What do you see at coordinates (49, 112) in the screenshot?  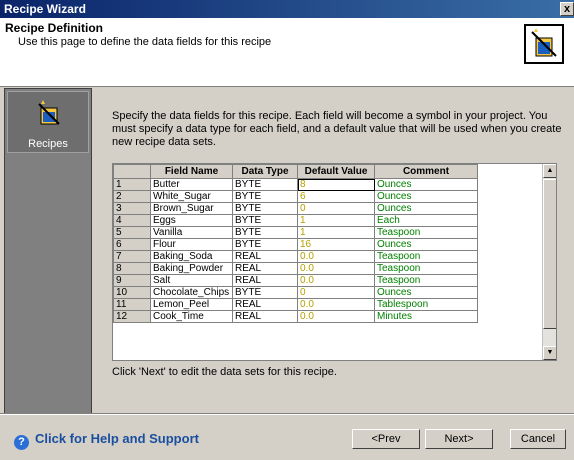 I see `recipe-icon` at bounding box center [49, 112].